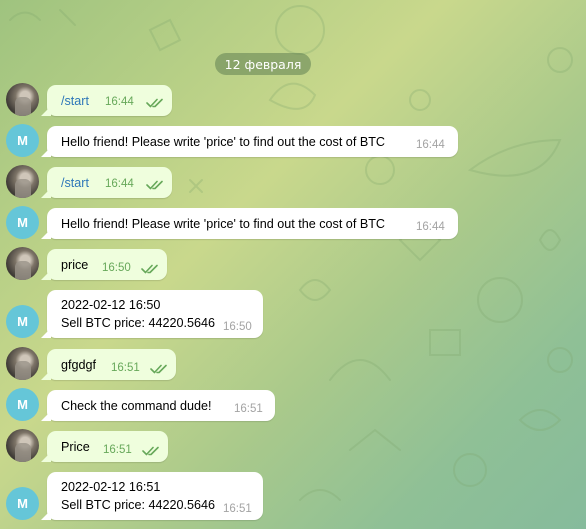  What do you see at coordinates (75, 447) in the screenshot?
I see `message-text: Price` at bounding box center [75, 447].